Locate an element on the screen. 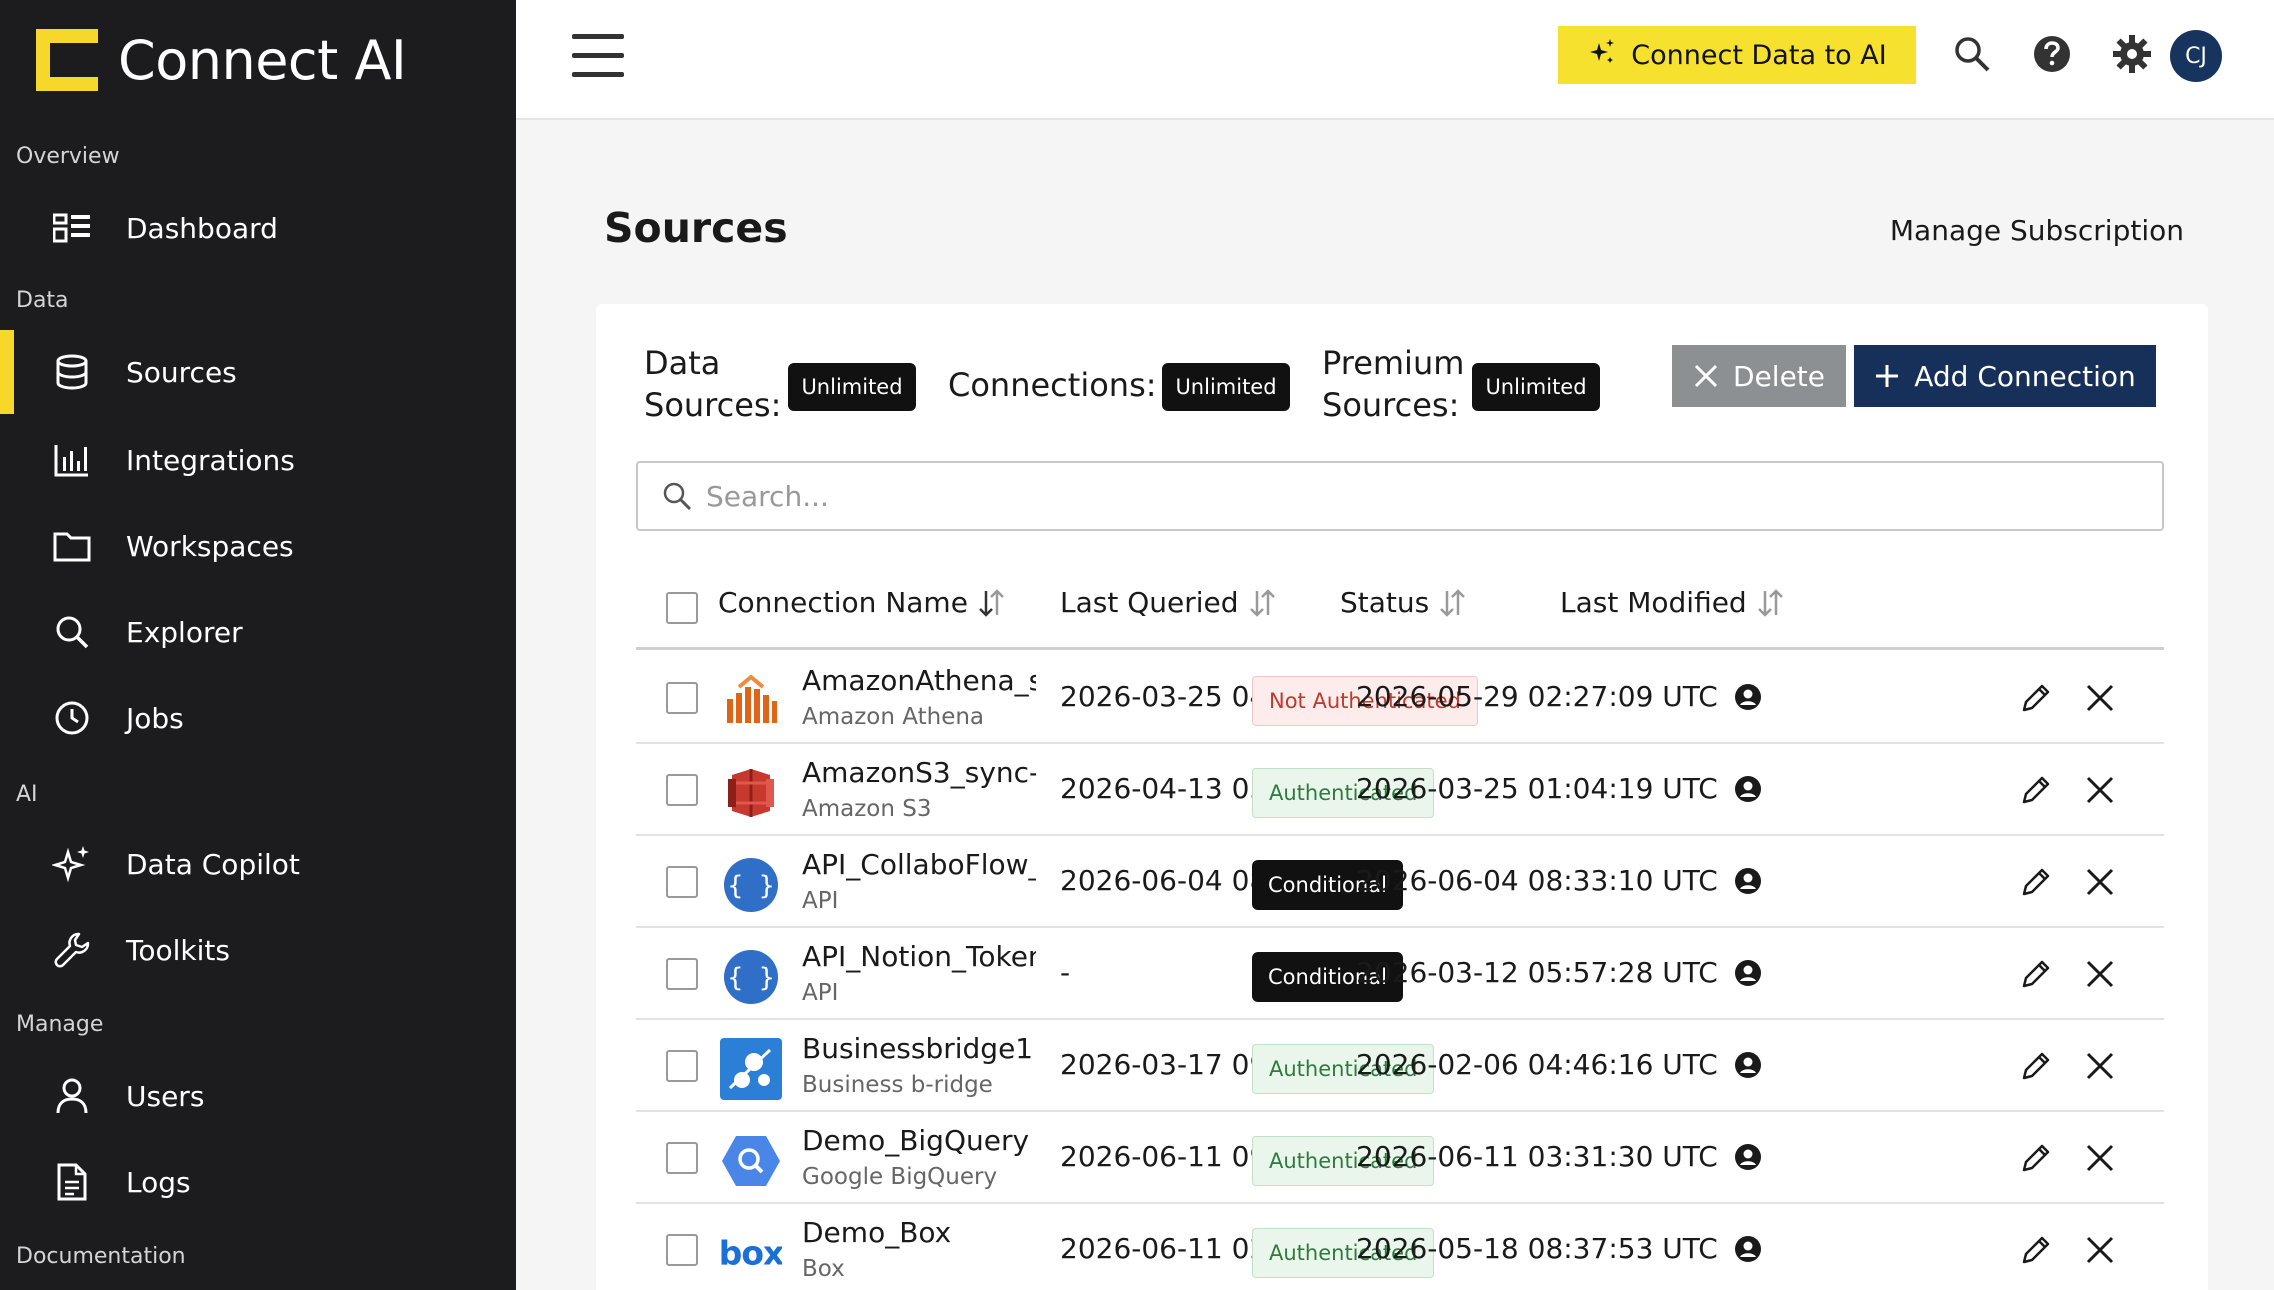  sidebar-item-explorer: Explorer is located at coordinates (258, 632).